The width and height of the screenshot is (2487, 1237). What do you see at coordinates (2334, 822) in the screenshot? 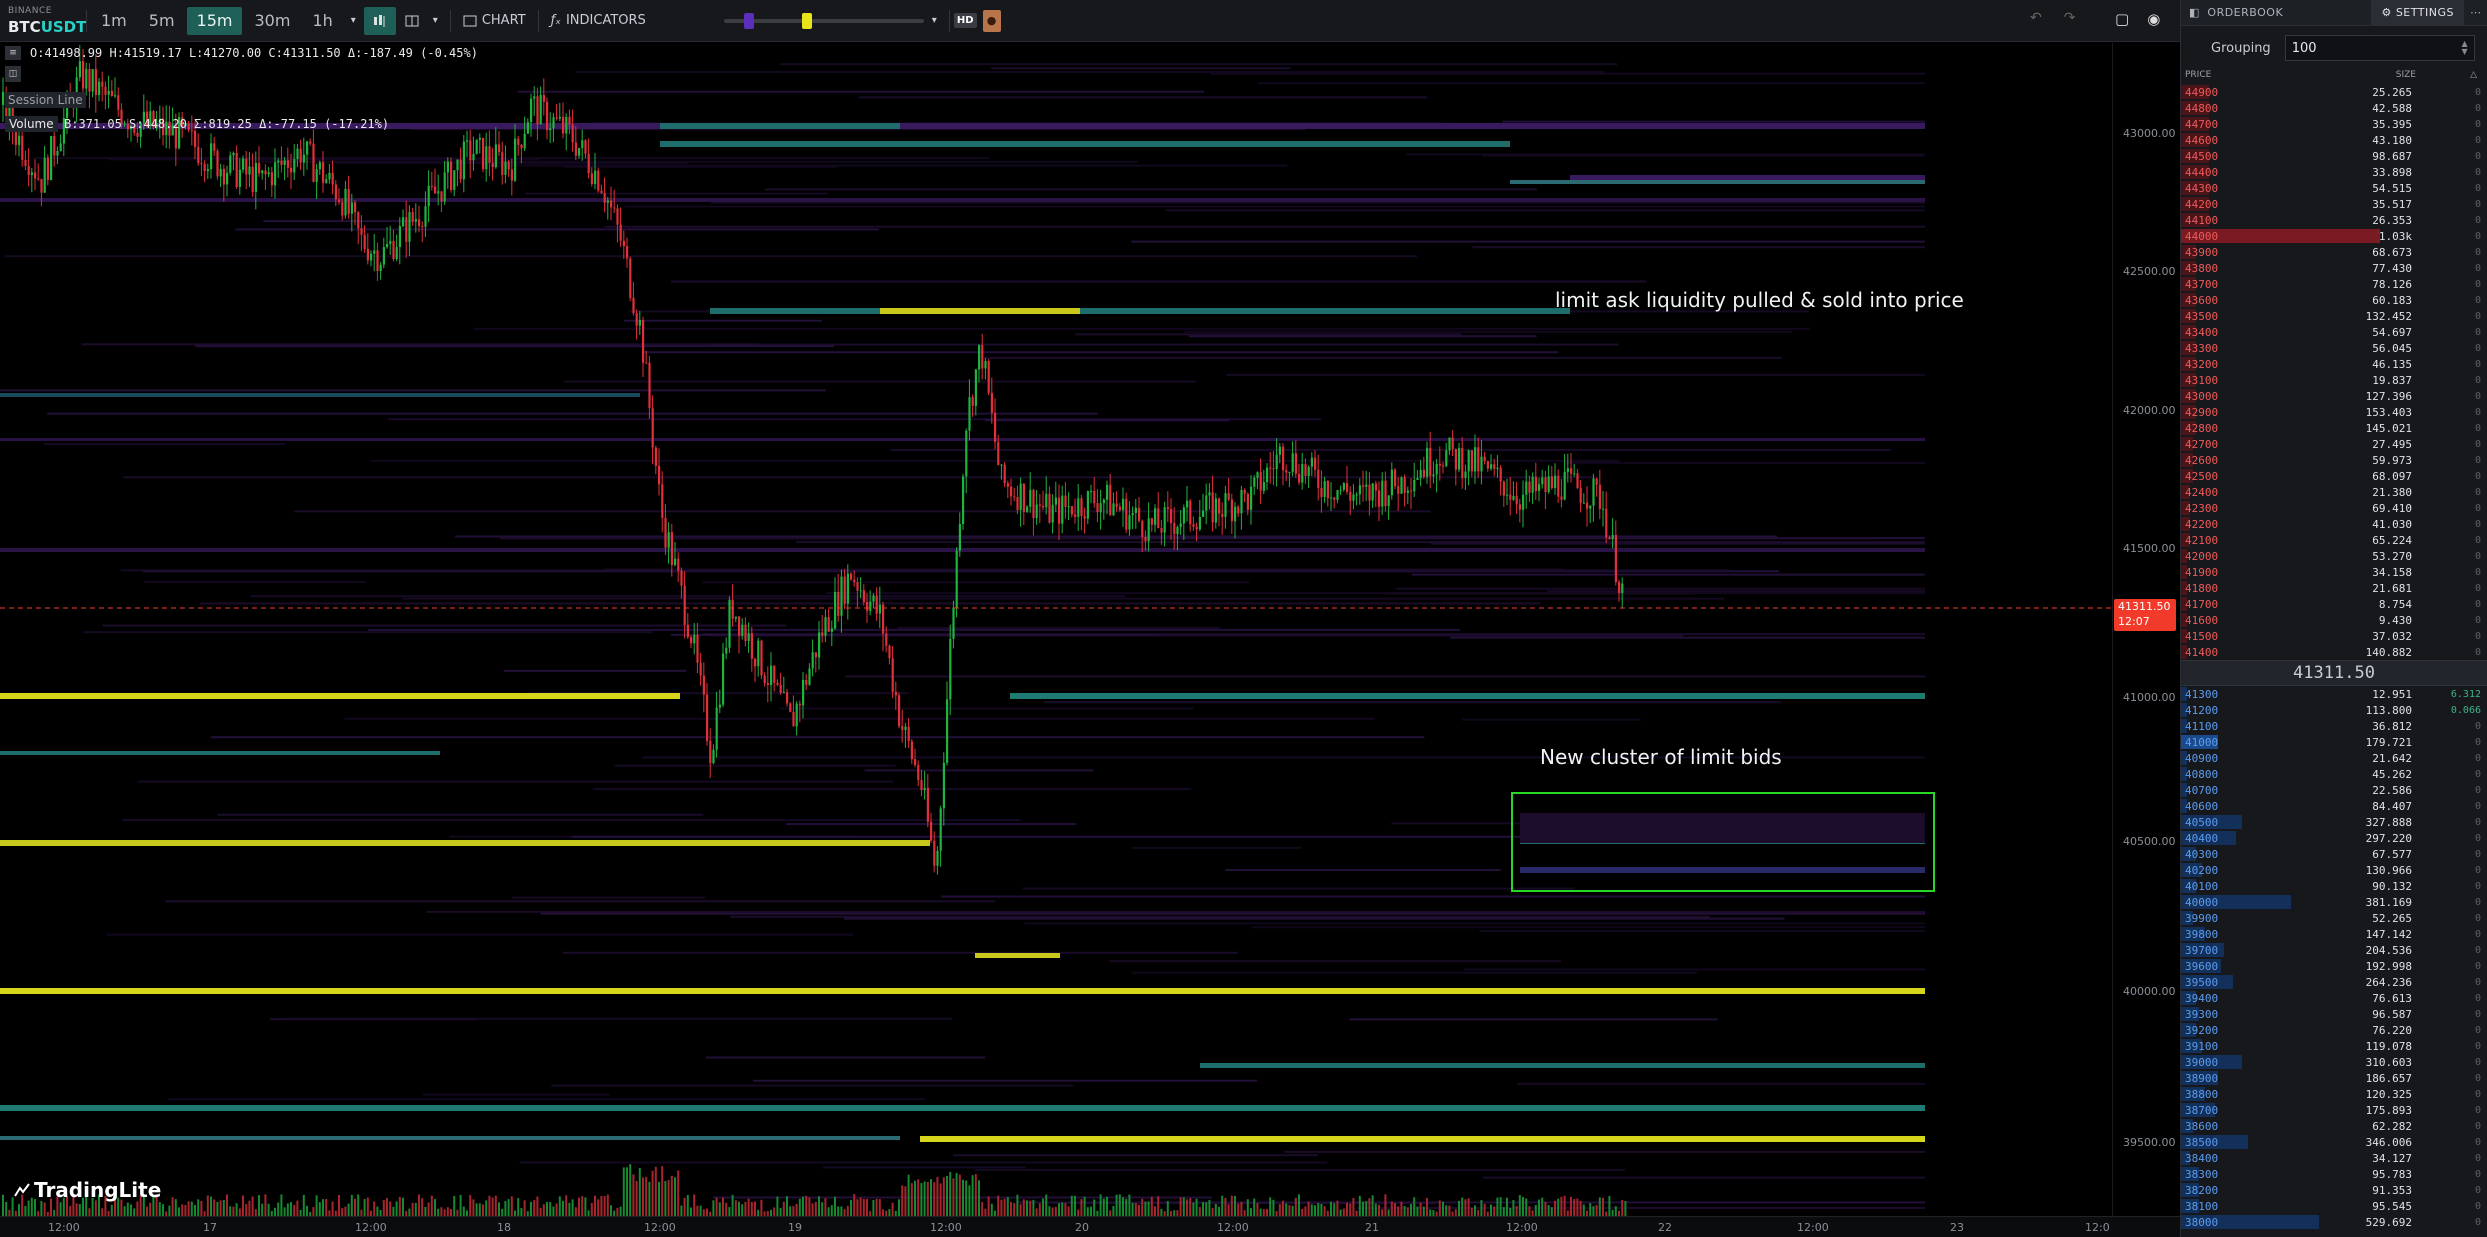
I see `bid-row: 40500 327.888 0` at bounding box center [2334, 822].